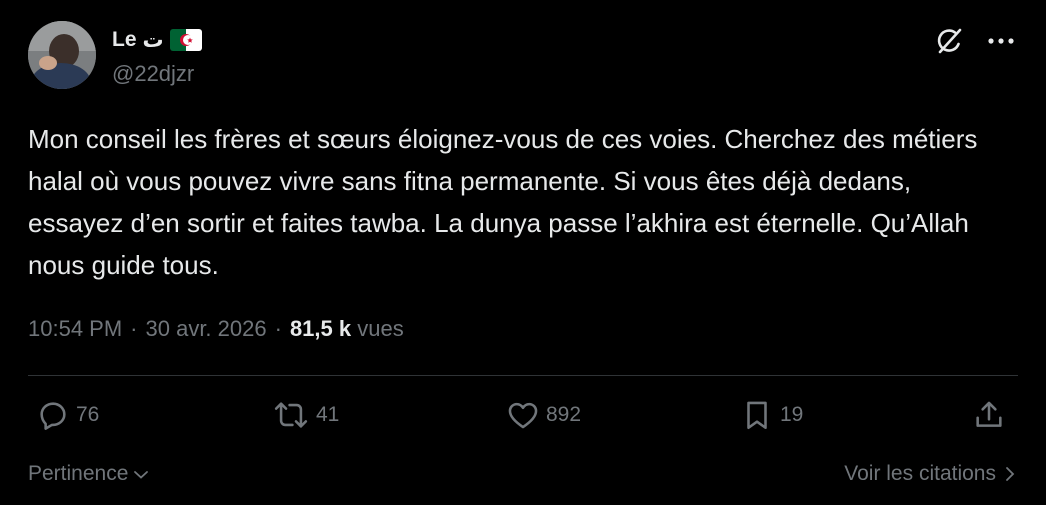  I want to click on author-name-arabic: ت, so click(153, 40).